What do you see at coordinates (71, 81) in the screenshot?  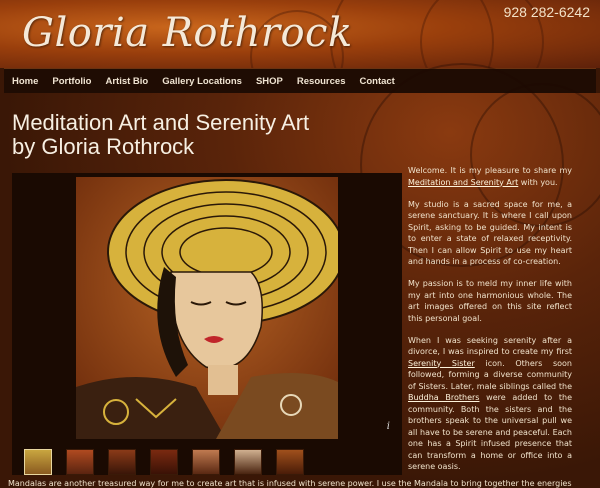 I see `nav-item-portfolio: Portfolio` at bounding box center [71, 81].